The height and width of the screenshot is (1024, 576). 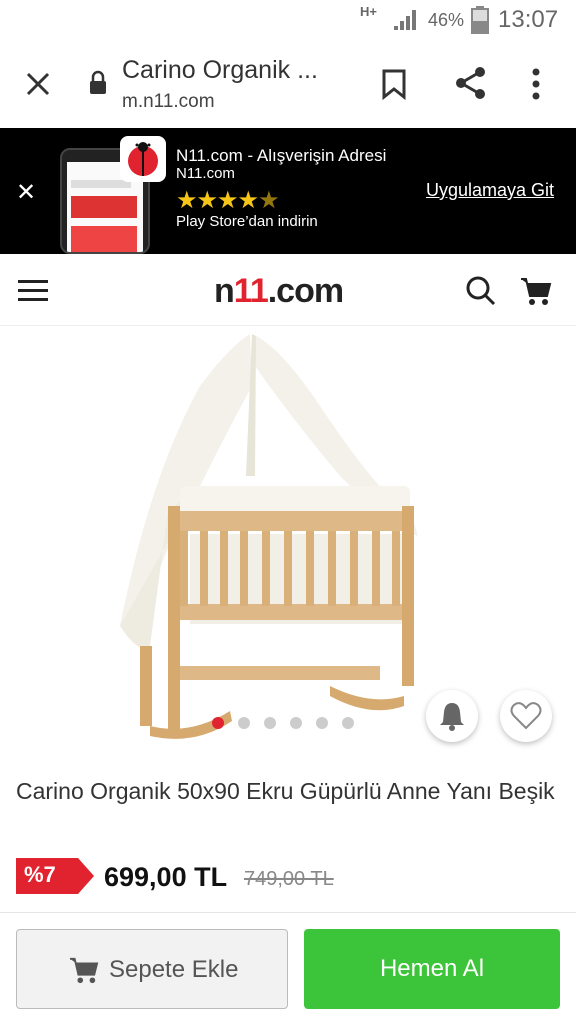 What do you see at coordinates (394, 84) in the screenshot?
I see `bookmark-icon` at bounding box center [394, 84].